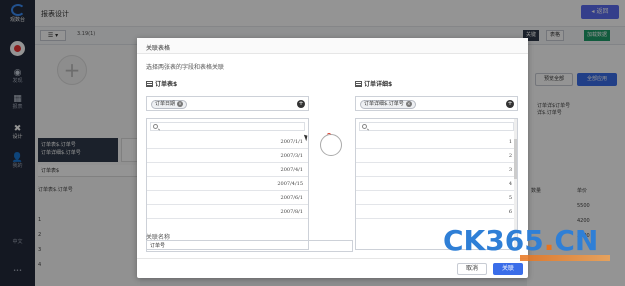 The width and height of the screenshot is (625, 286). Describe the element at coordinates (378, 84) in the screenshot. I see `right-table-name: 订单详细$` at that location.